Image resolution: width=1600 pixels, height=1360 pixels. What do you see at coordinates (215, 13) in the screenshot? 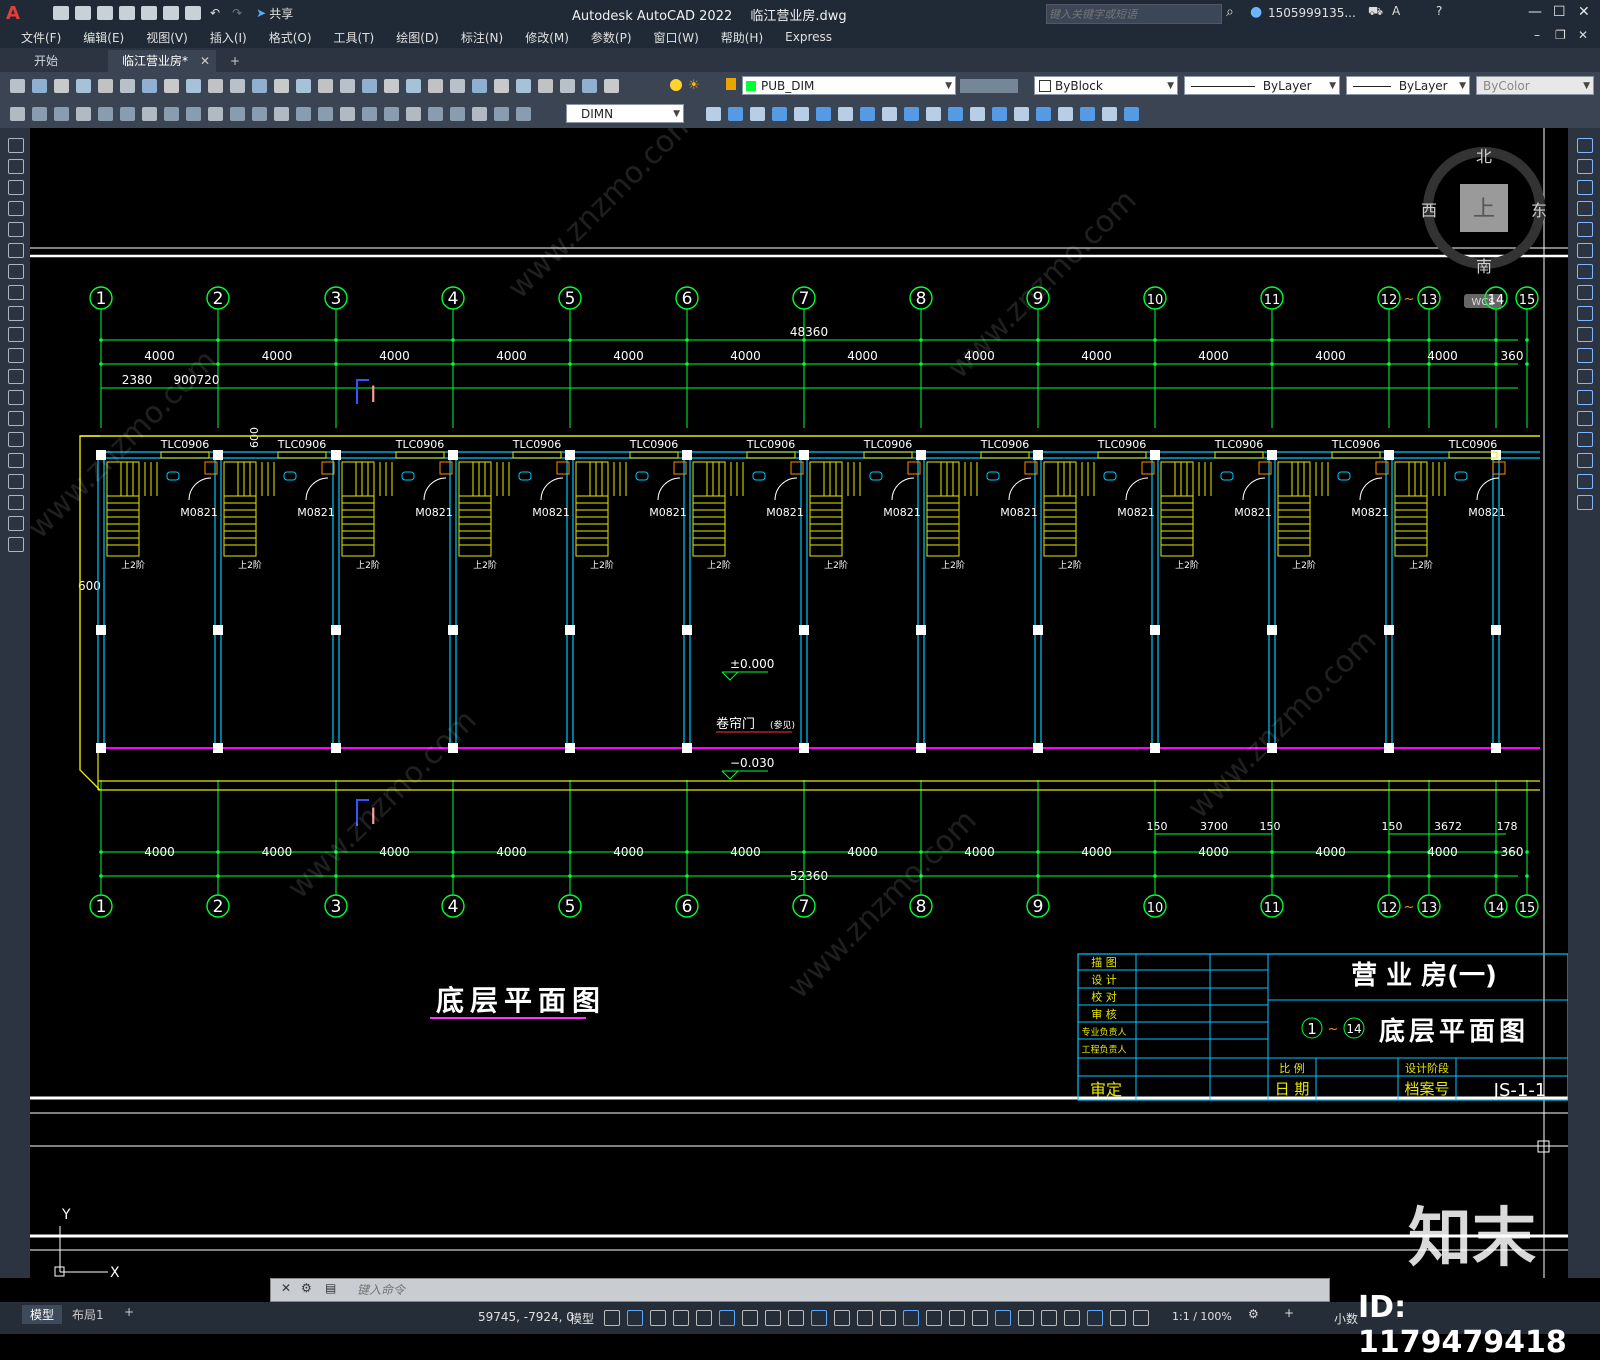
I see `undo-icon: ↶` at bounding box center [215, 13].